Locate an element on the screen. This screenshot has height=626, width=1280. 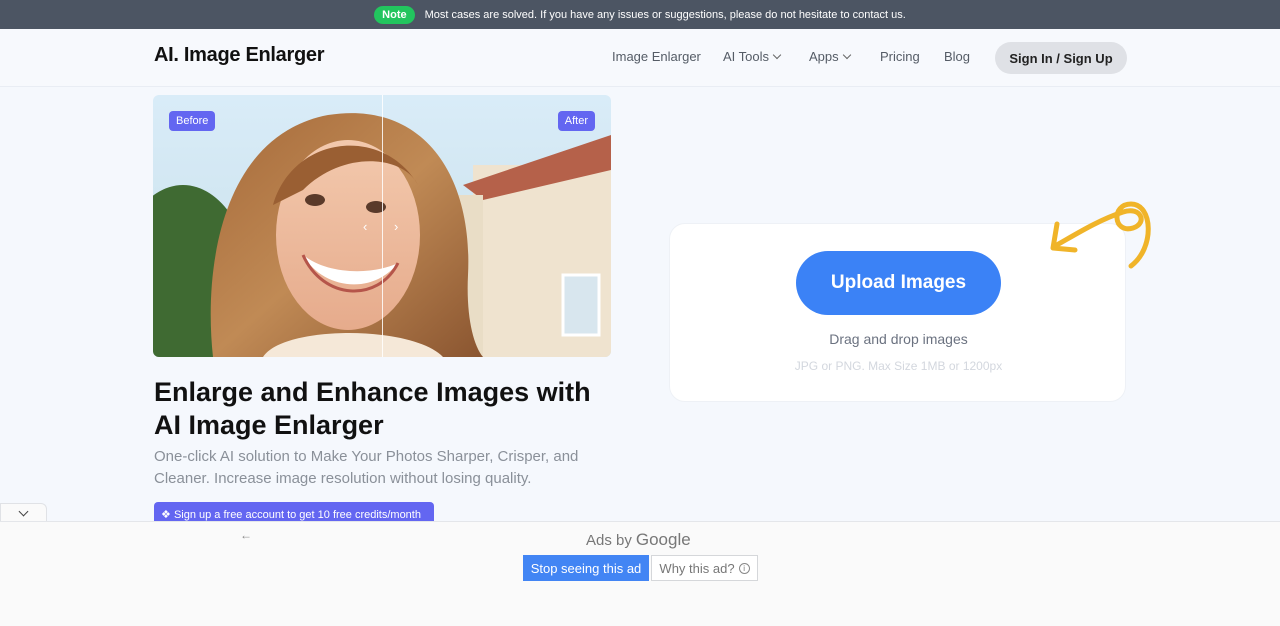
nav-ai-tools: AI Tools is located at coordinates (752, 56).